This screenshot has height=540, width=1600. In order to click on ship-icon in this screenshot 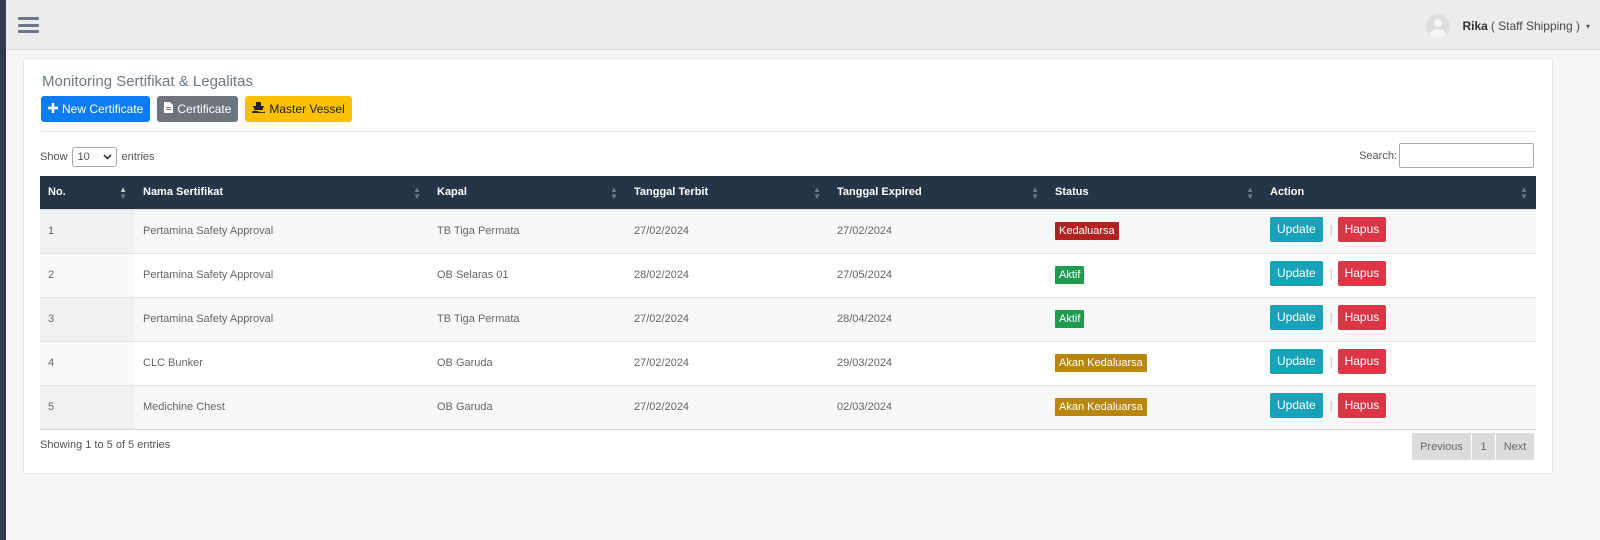, I will do `click(259, 109)`.